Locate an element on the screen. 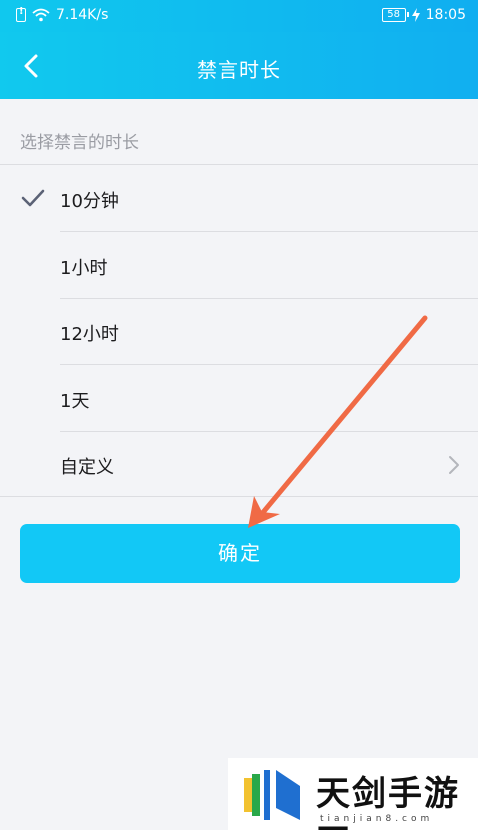 The height and width of the screenshot is (830, 478). option-10-minutes: 10分钟 is located at coordinates (239, 198).